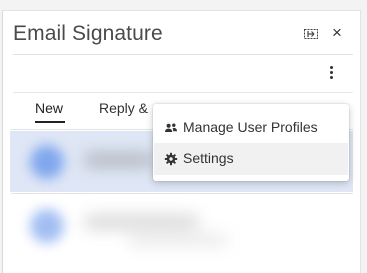 This screenshot has width=367, height=273. What do you see at coordinates (171, 159) in the screenshot?
I see `gear-icon` at bounding box center [171, 159].